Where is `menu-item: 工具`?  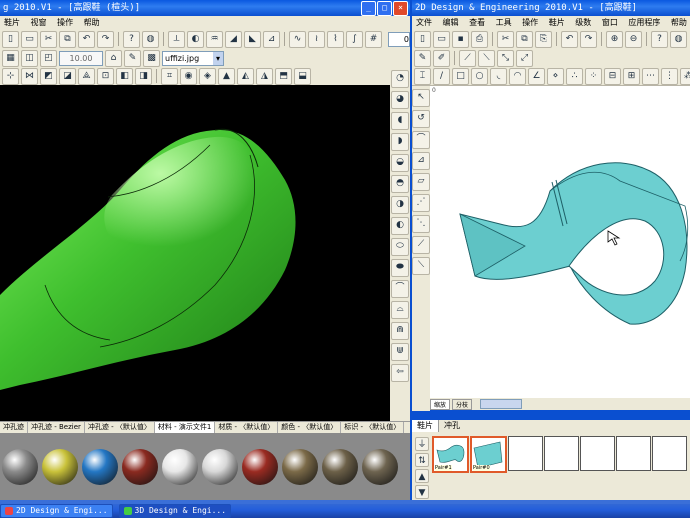 menu-item: 工具 is located at coordinates (504, 22).